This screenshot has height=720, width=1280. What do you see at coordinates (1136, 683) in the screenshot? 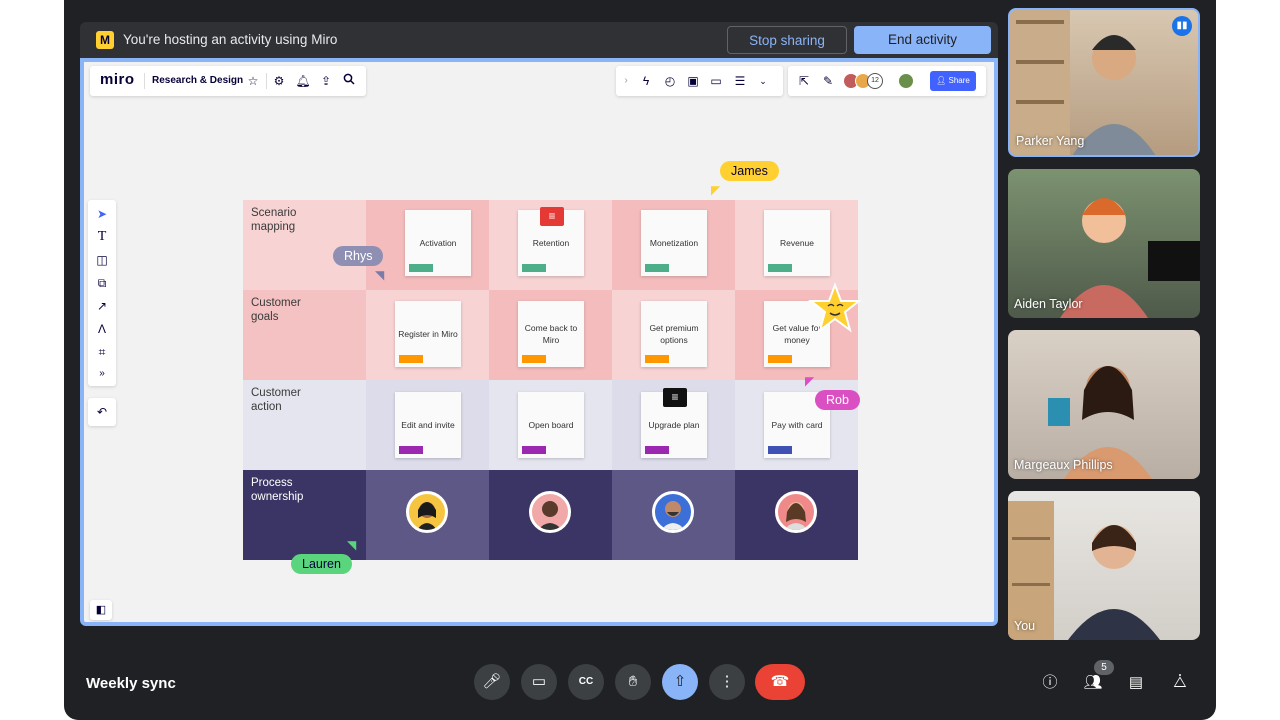
I see `chat-icon: ▤` at bounding box center [1136, 683].